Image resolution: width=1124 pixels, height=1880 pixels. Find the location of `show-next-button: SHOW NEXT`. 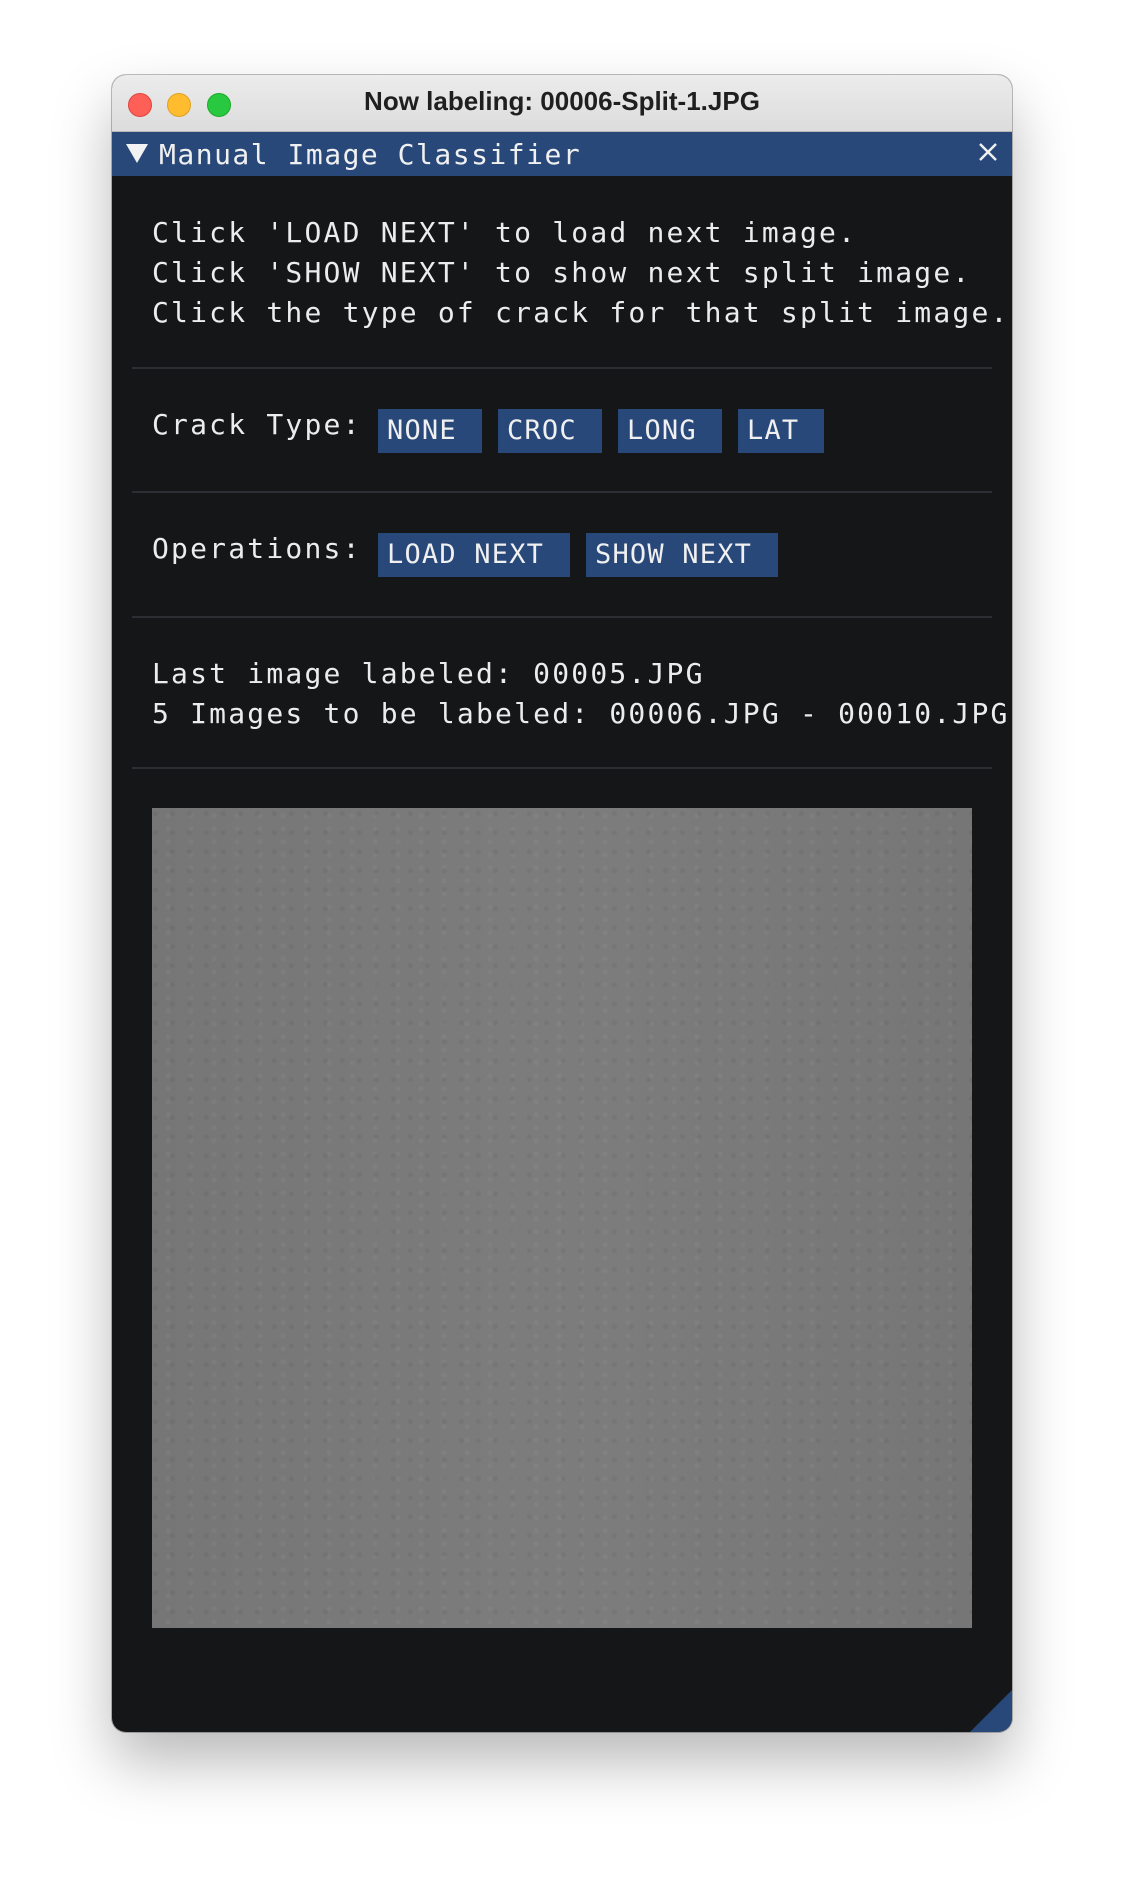

show-next-button: SHOW NEXT is located at coordinates (682, 555).